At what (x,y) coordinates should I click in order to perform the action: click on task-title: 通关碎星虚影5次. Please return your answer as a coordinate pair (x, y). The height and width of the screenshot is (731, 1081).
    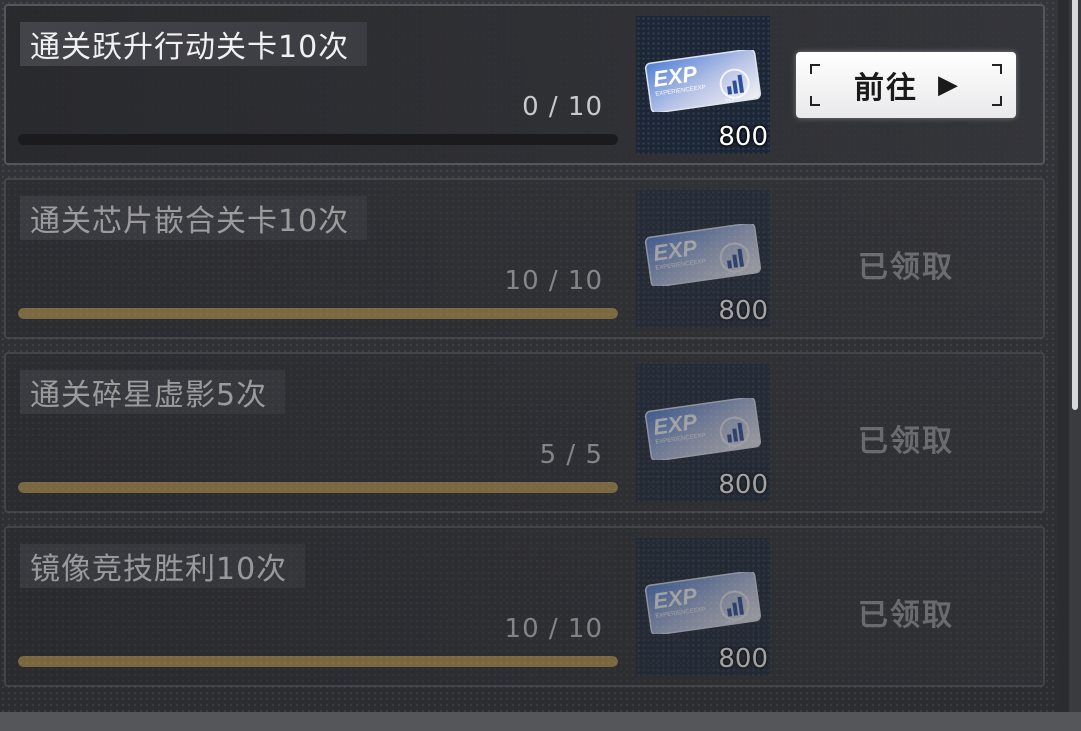
    Looking at the image, I should click on (149, 395).